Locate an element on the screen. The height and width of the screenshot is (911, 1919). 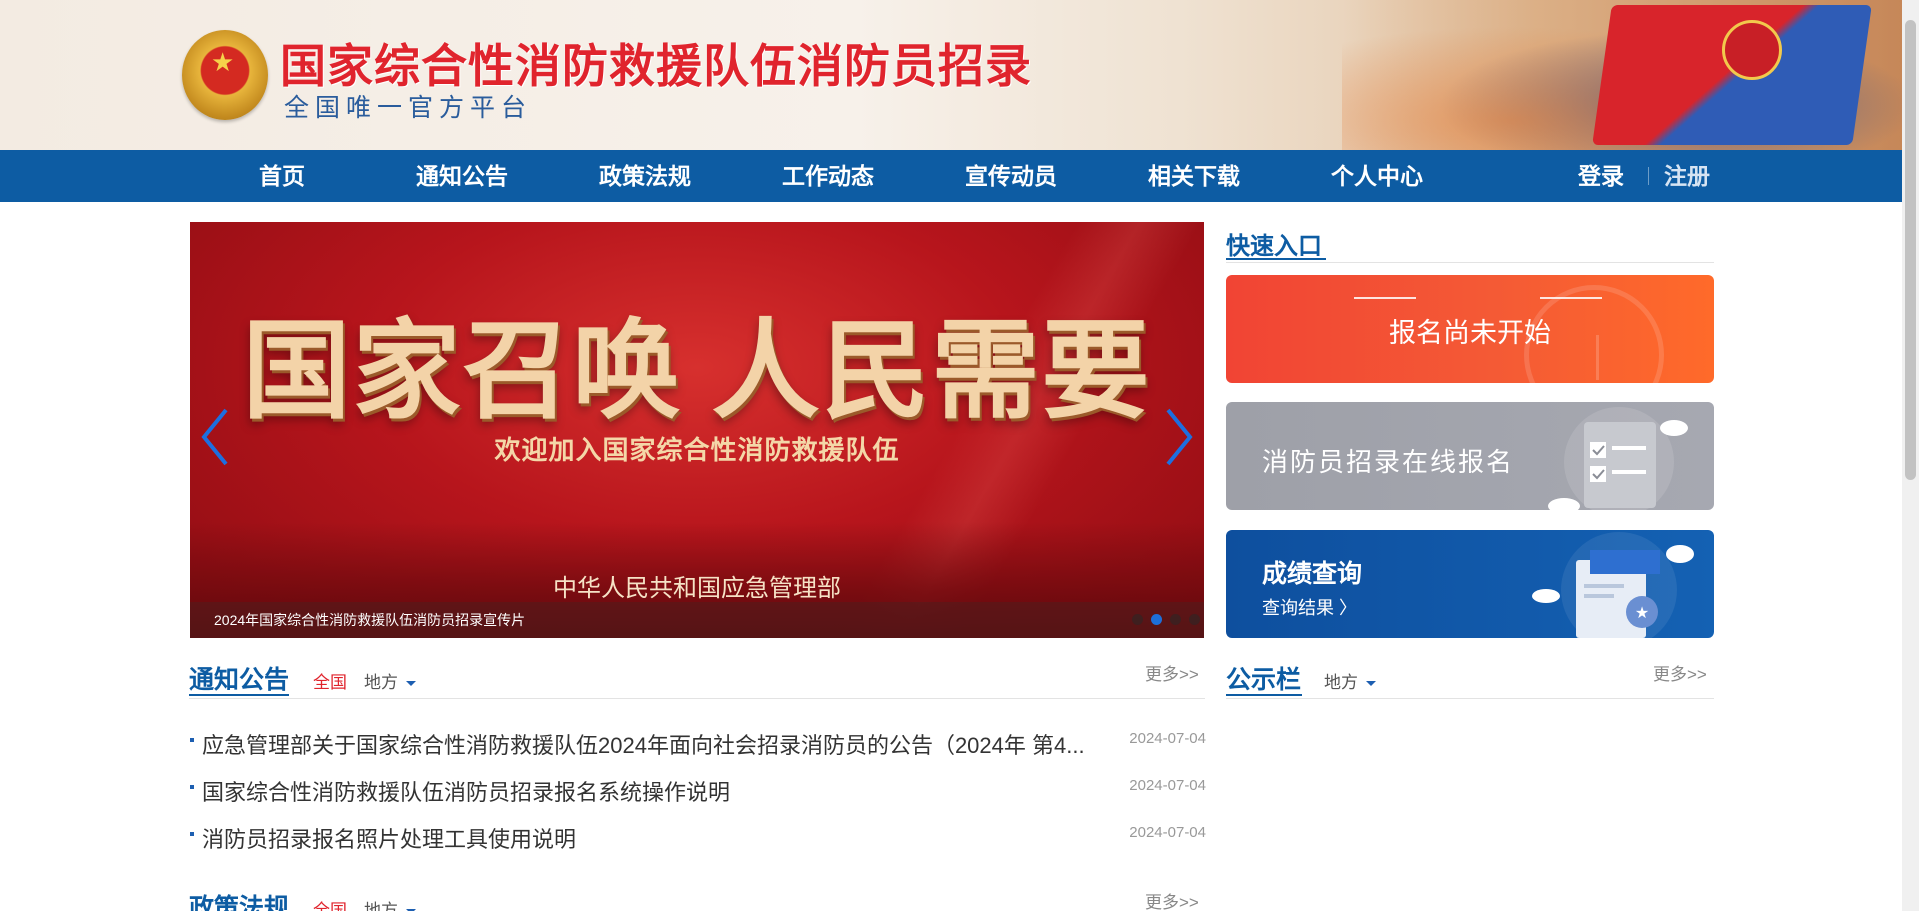
bulletin-rule is located at coordinates (1470, 698).